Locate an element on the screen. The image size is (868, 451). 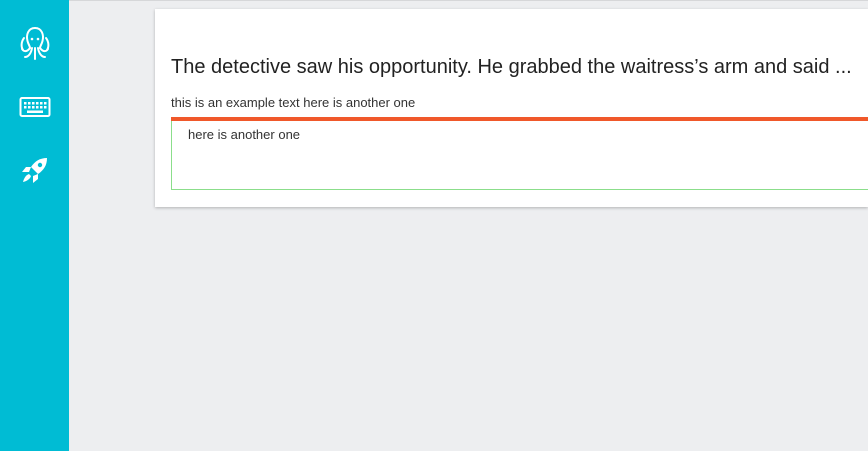
sidebar-item-keyboard is located at coordinates (34, 107).